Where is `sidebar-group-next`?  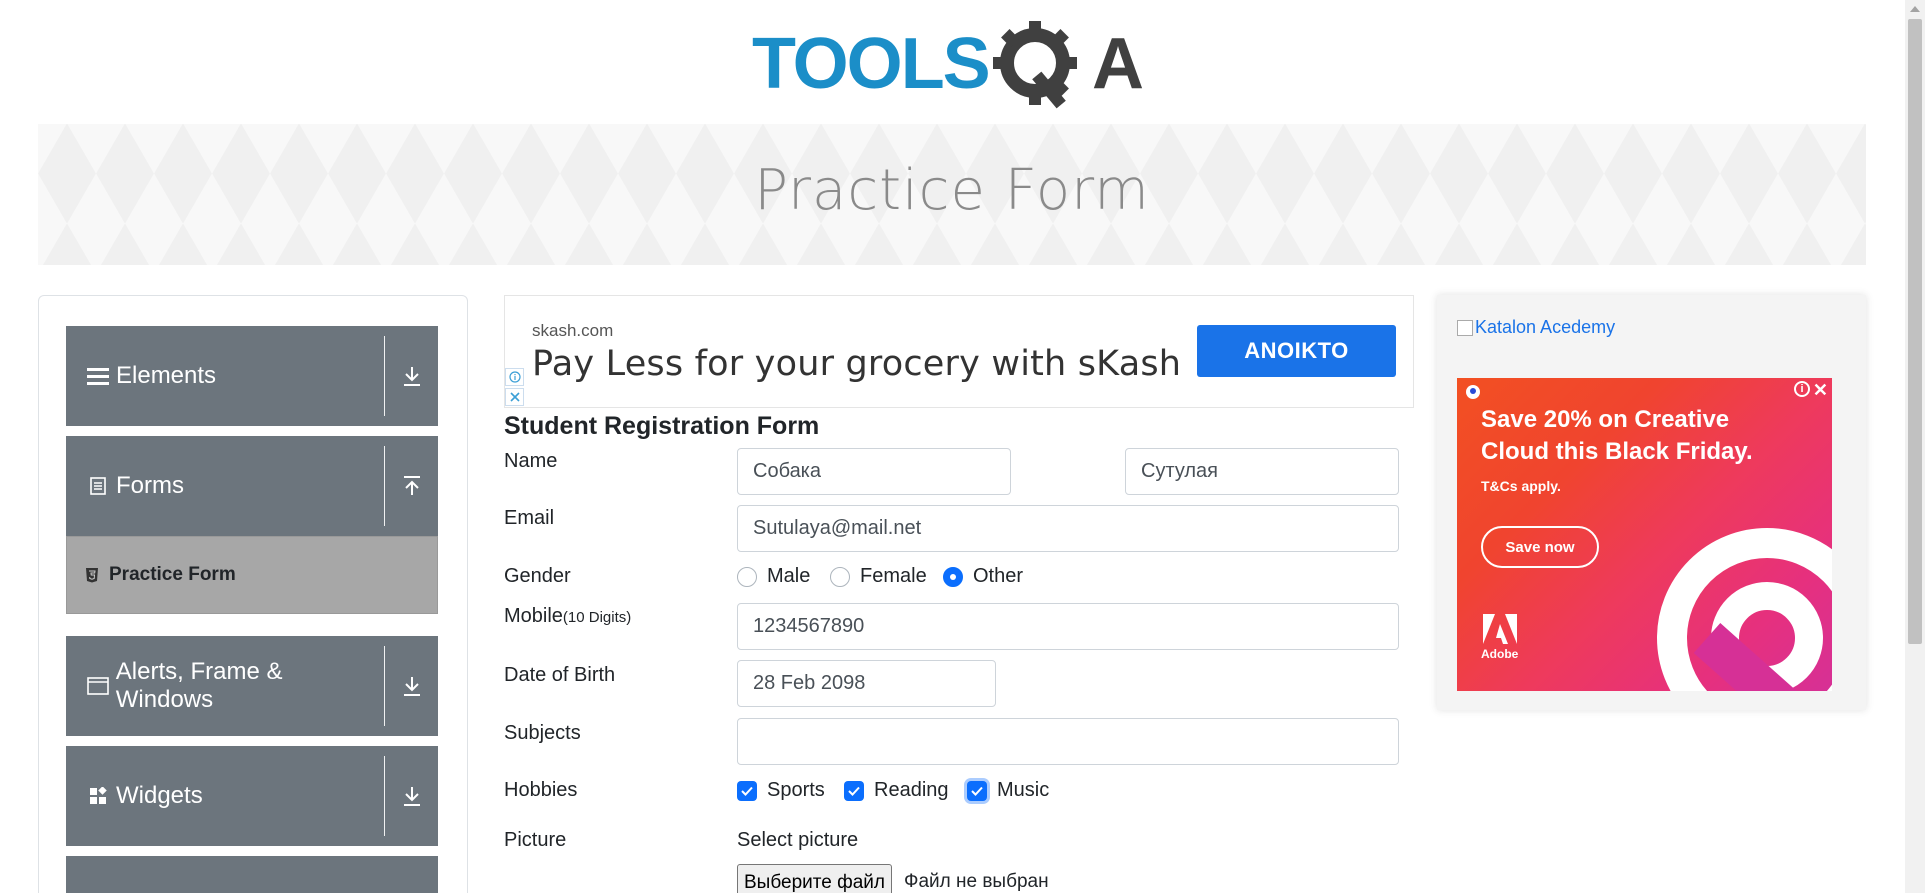 sidebar-group-next is located at coordinates (252, 874).